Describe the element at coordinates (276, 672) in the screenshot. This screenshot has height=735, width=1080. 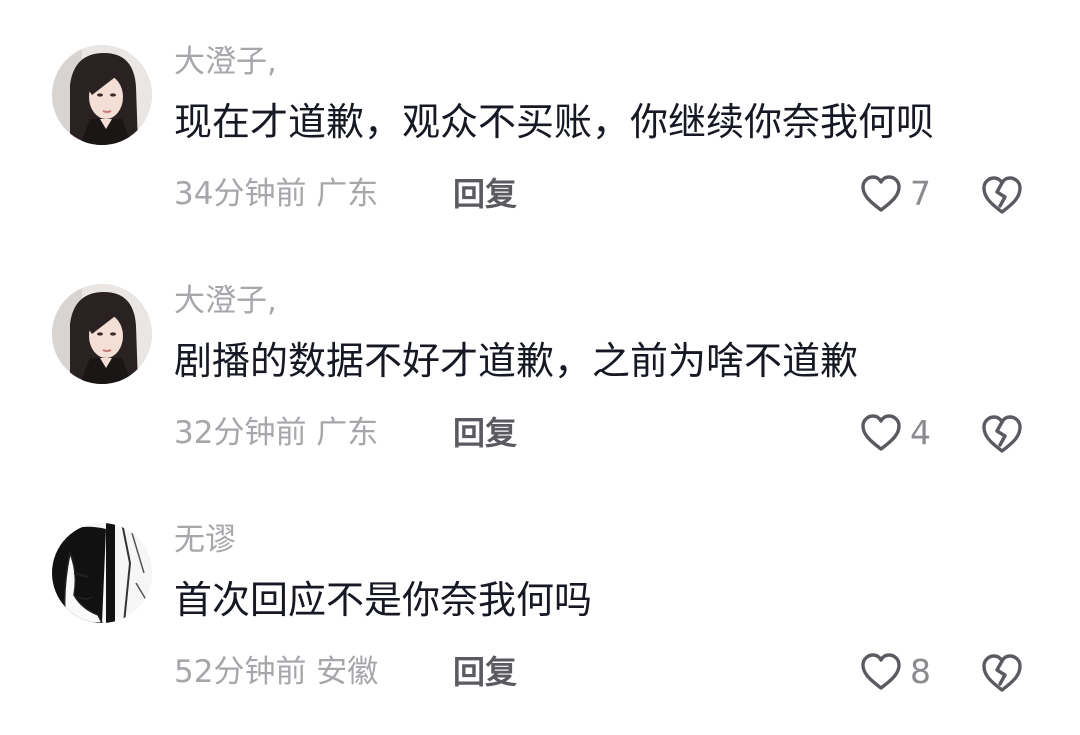
I see `comment-meta: 52分钟前 安徽` at that location.